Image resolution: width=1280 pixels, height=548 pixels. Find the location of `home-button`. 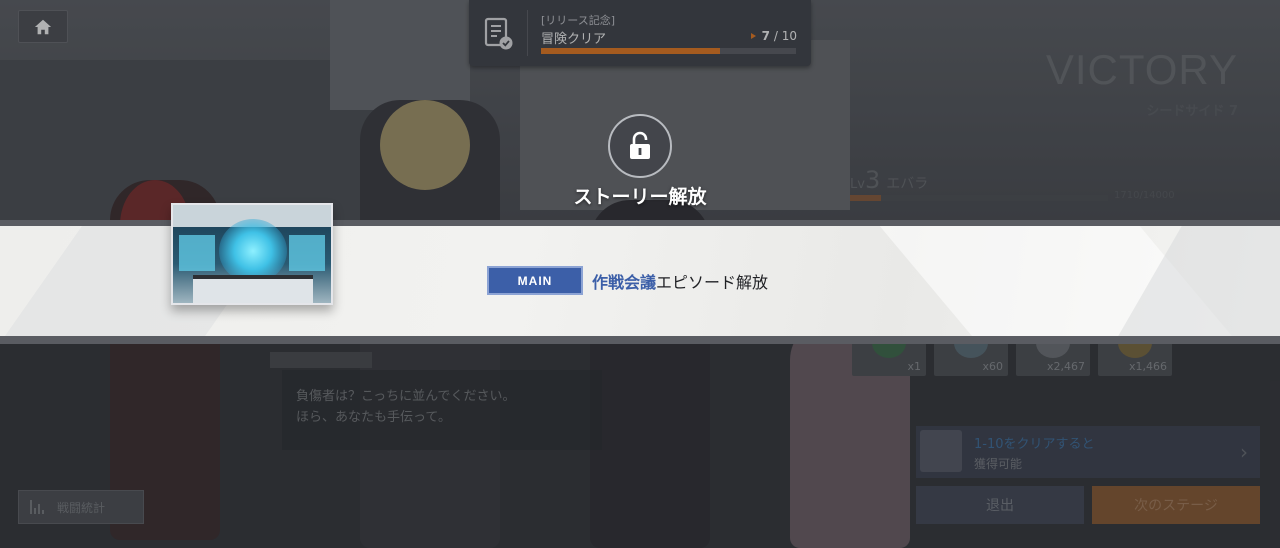

home-button is located at coordinates (43, 26).